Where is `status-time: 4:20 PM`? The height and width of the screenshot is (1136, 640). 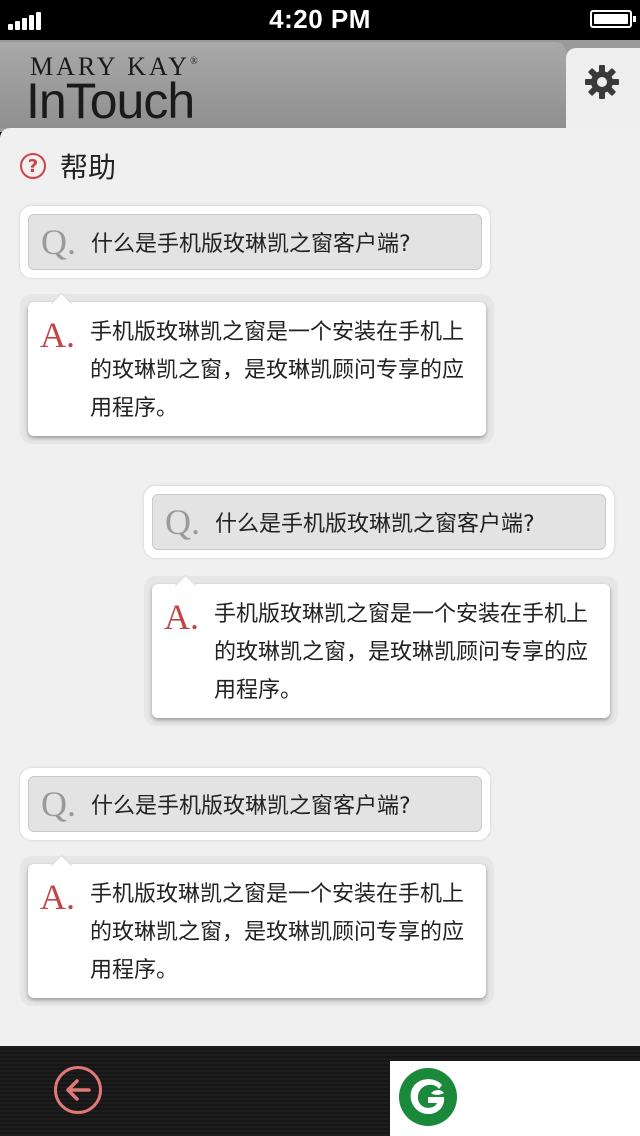
status-time: 4:20 PM is located at coordinates (320, 19).